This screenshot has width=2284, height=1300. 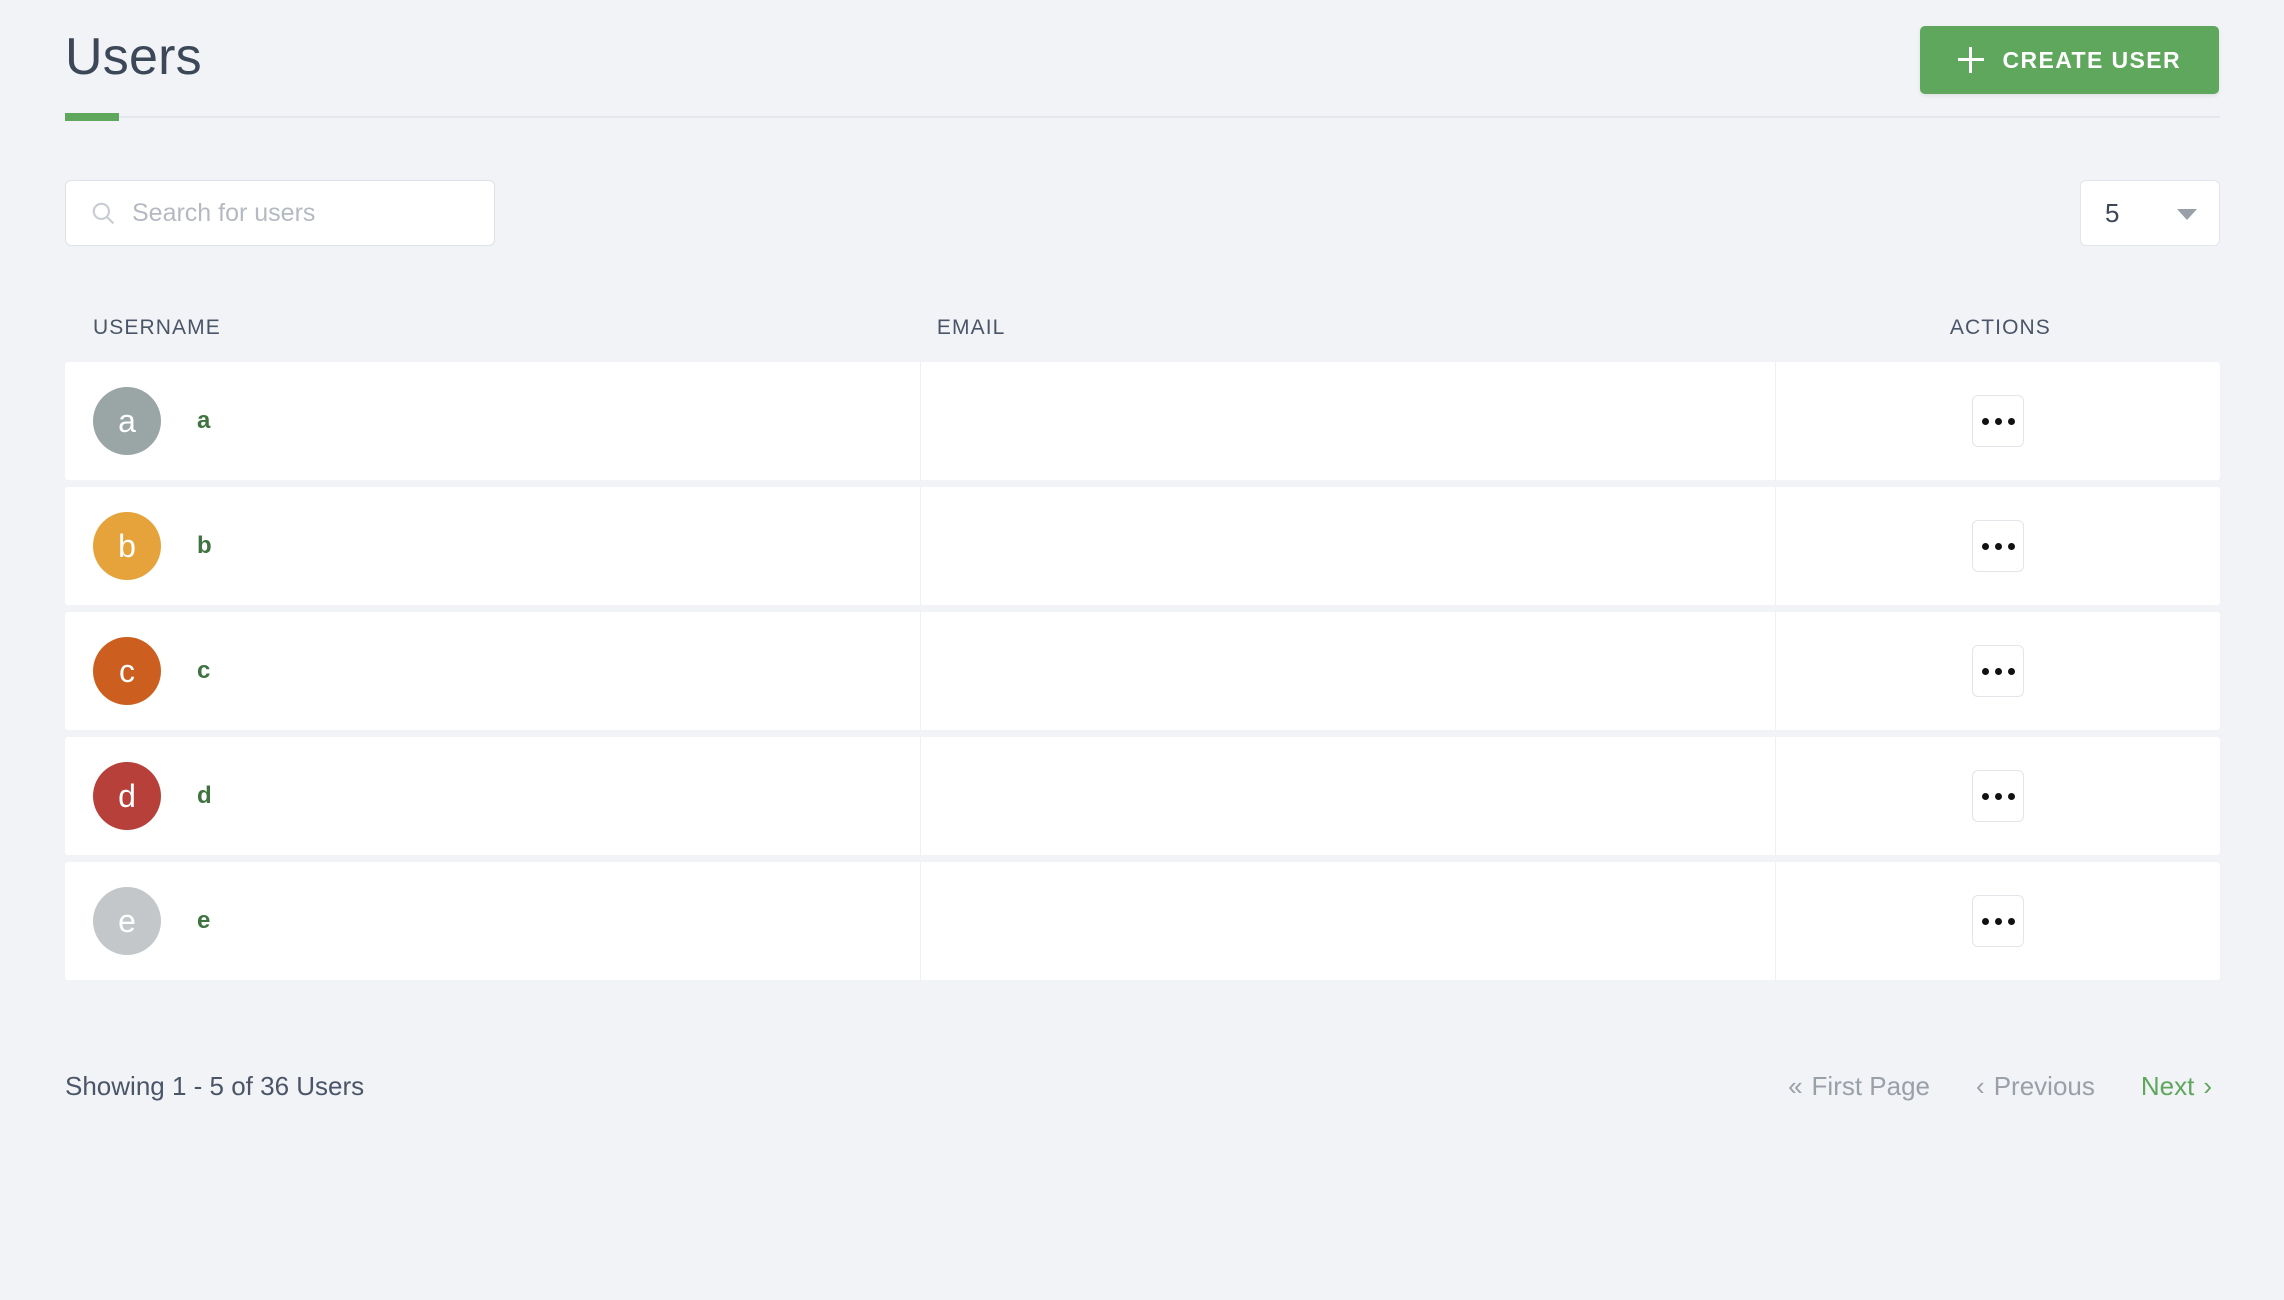 I want to click on avatar: a, so click(x=127, y=421).